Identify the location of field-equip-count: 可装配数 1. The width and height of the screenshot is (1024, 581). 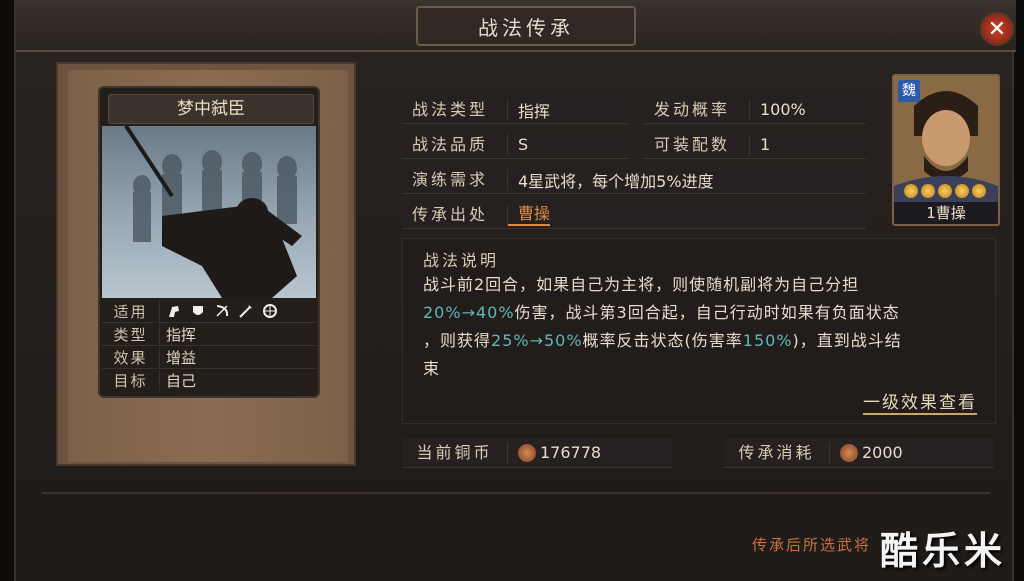
(755, 145).